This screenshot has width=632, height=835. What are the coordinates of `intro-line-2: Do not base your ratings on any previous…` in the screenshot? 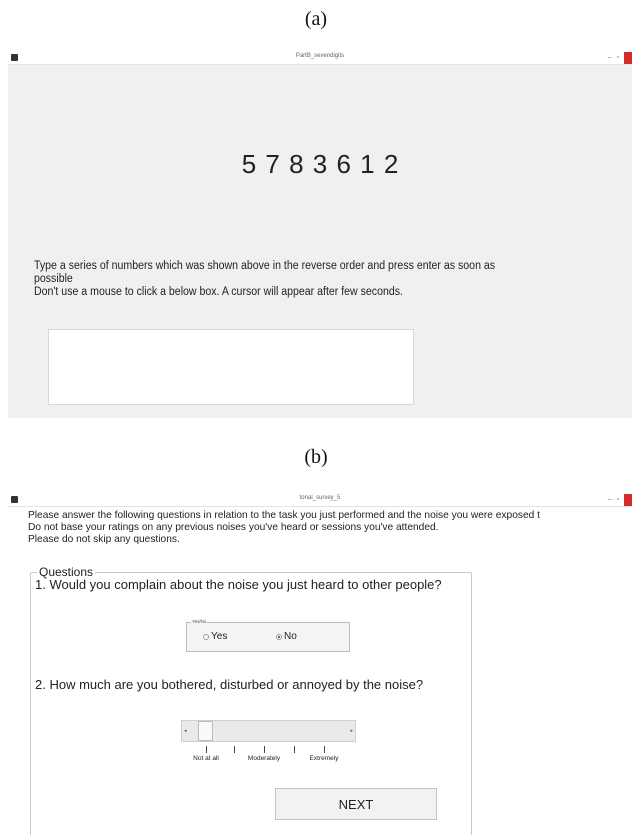 It's located at (233, 527).